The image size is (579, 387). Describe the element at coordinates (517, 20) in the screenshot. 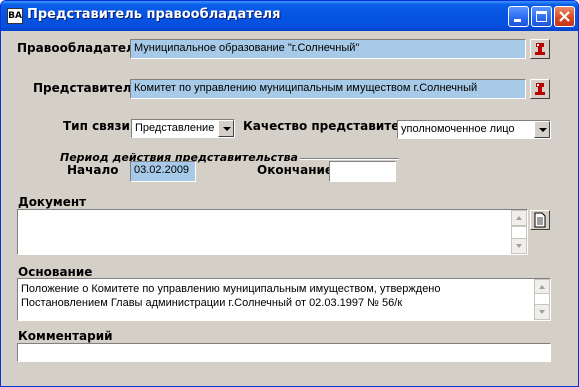

I see `minimize-icon` at that location.